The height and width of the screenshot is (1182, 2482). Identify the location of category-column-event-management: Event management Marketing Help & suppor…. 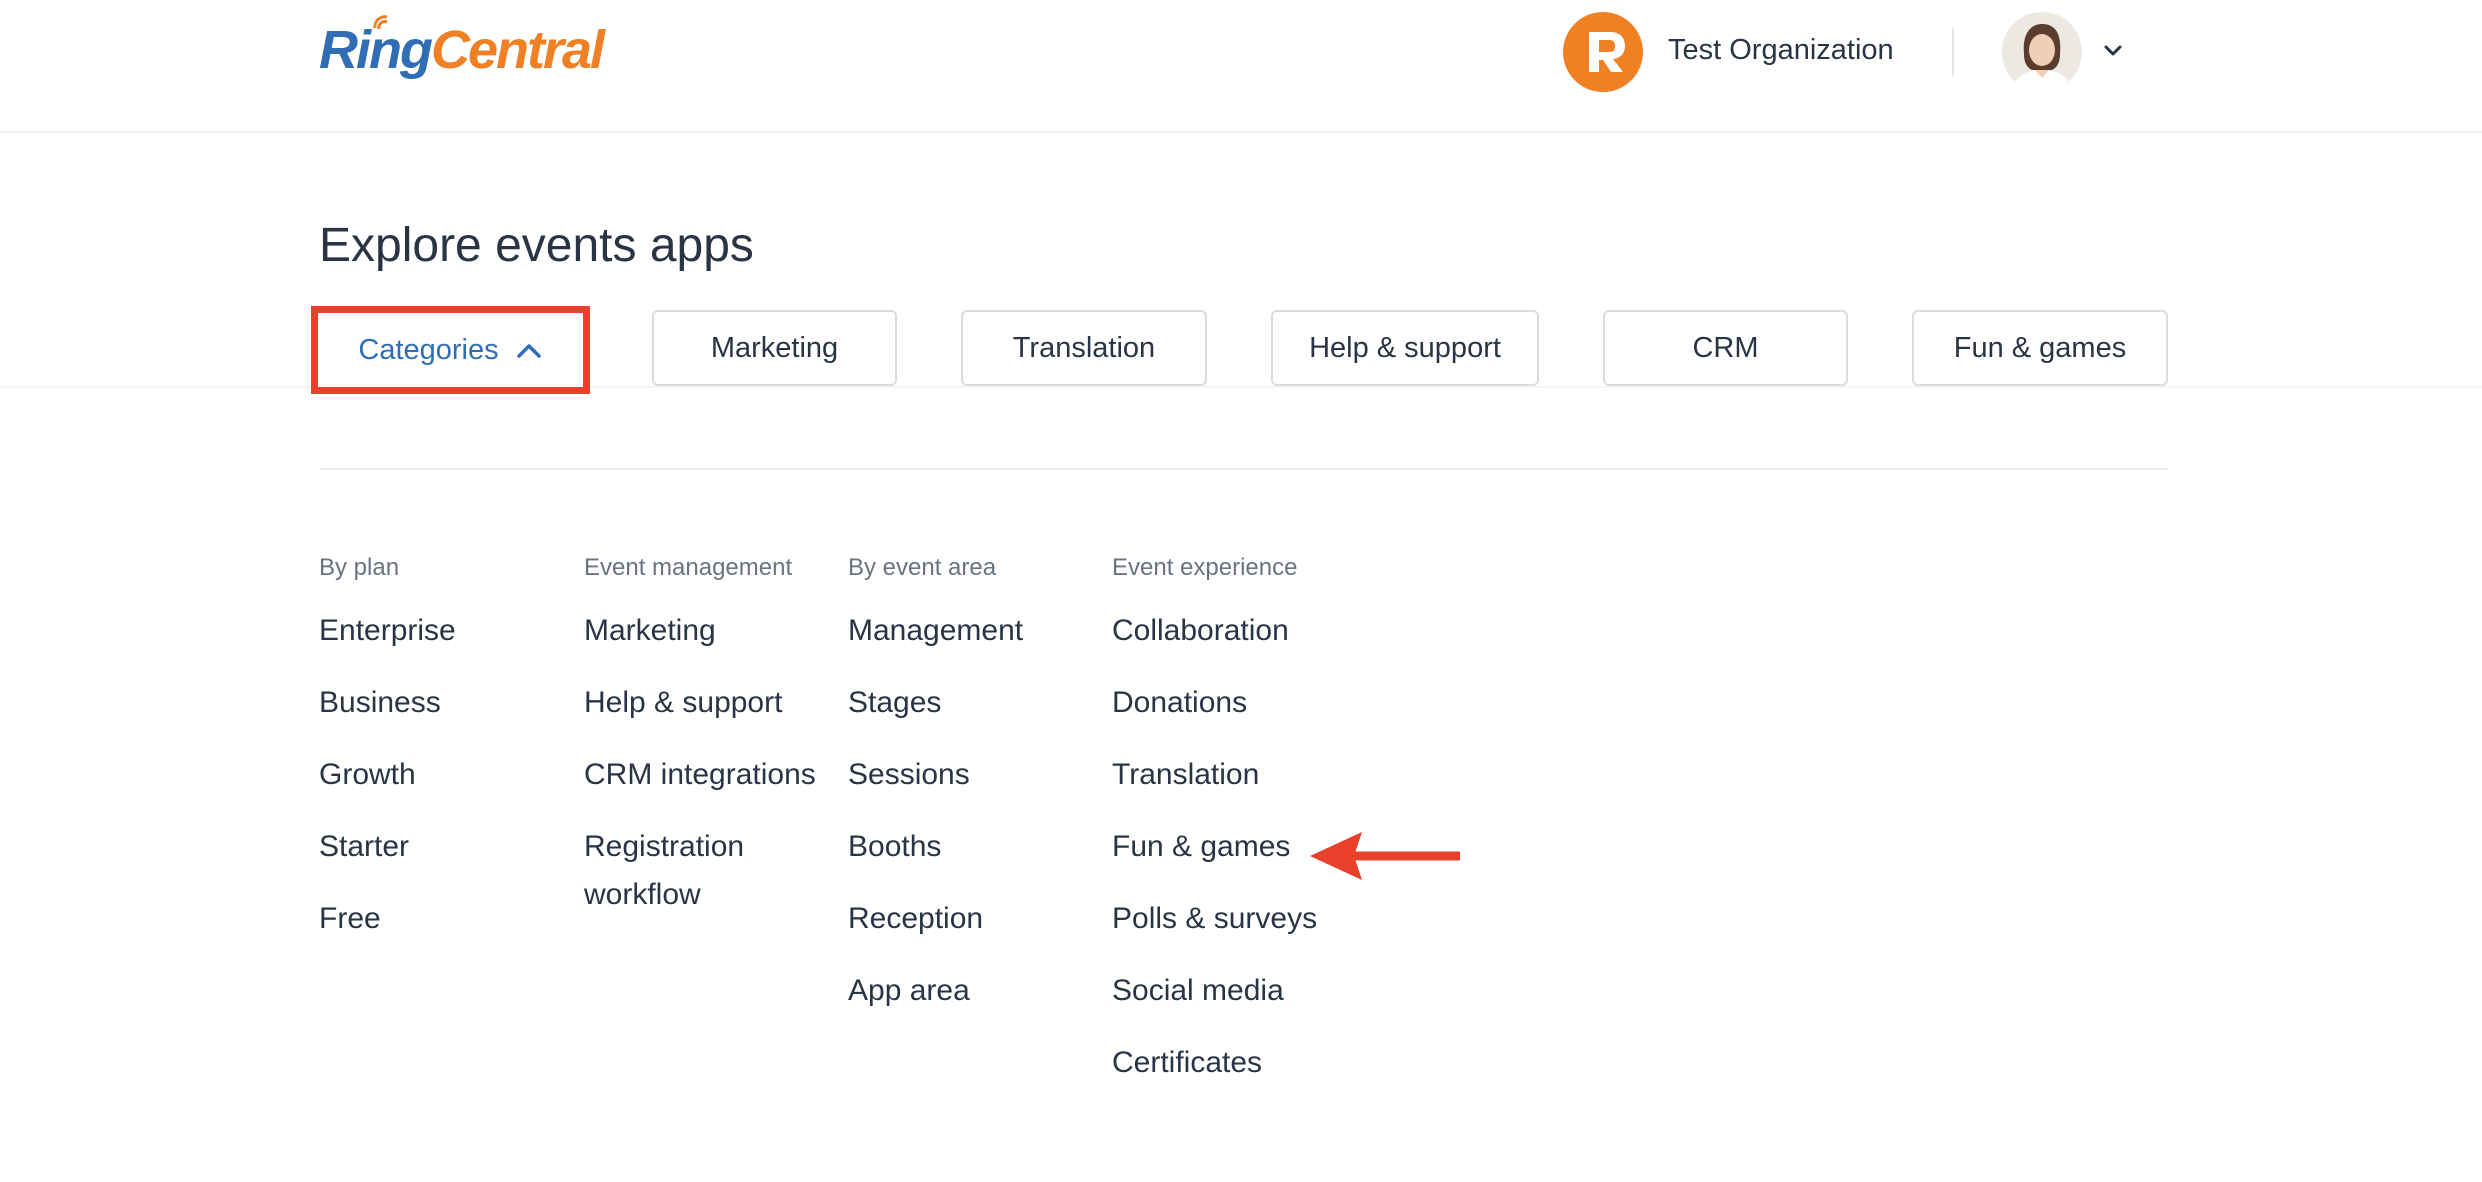
(709, 745).